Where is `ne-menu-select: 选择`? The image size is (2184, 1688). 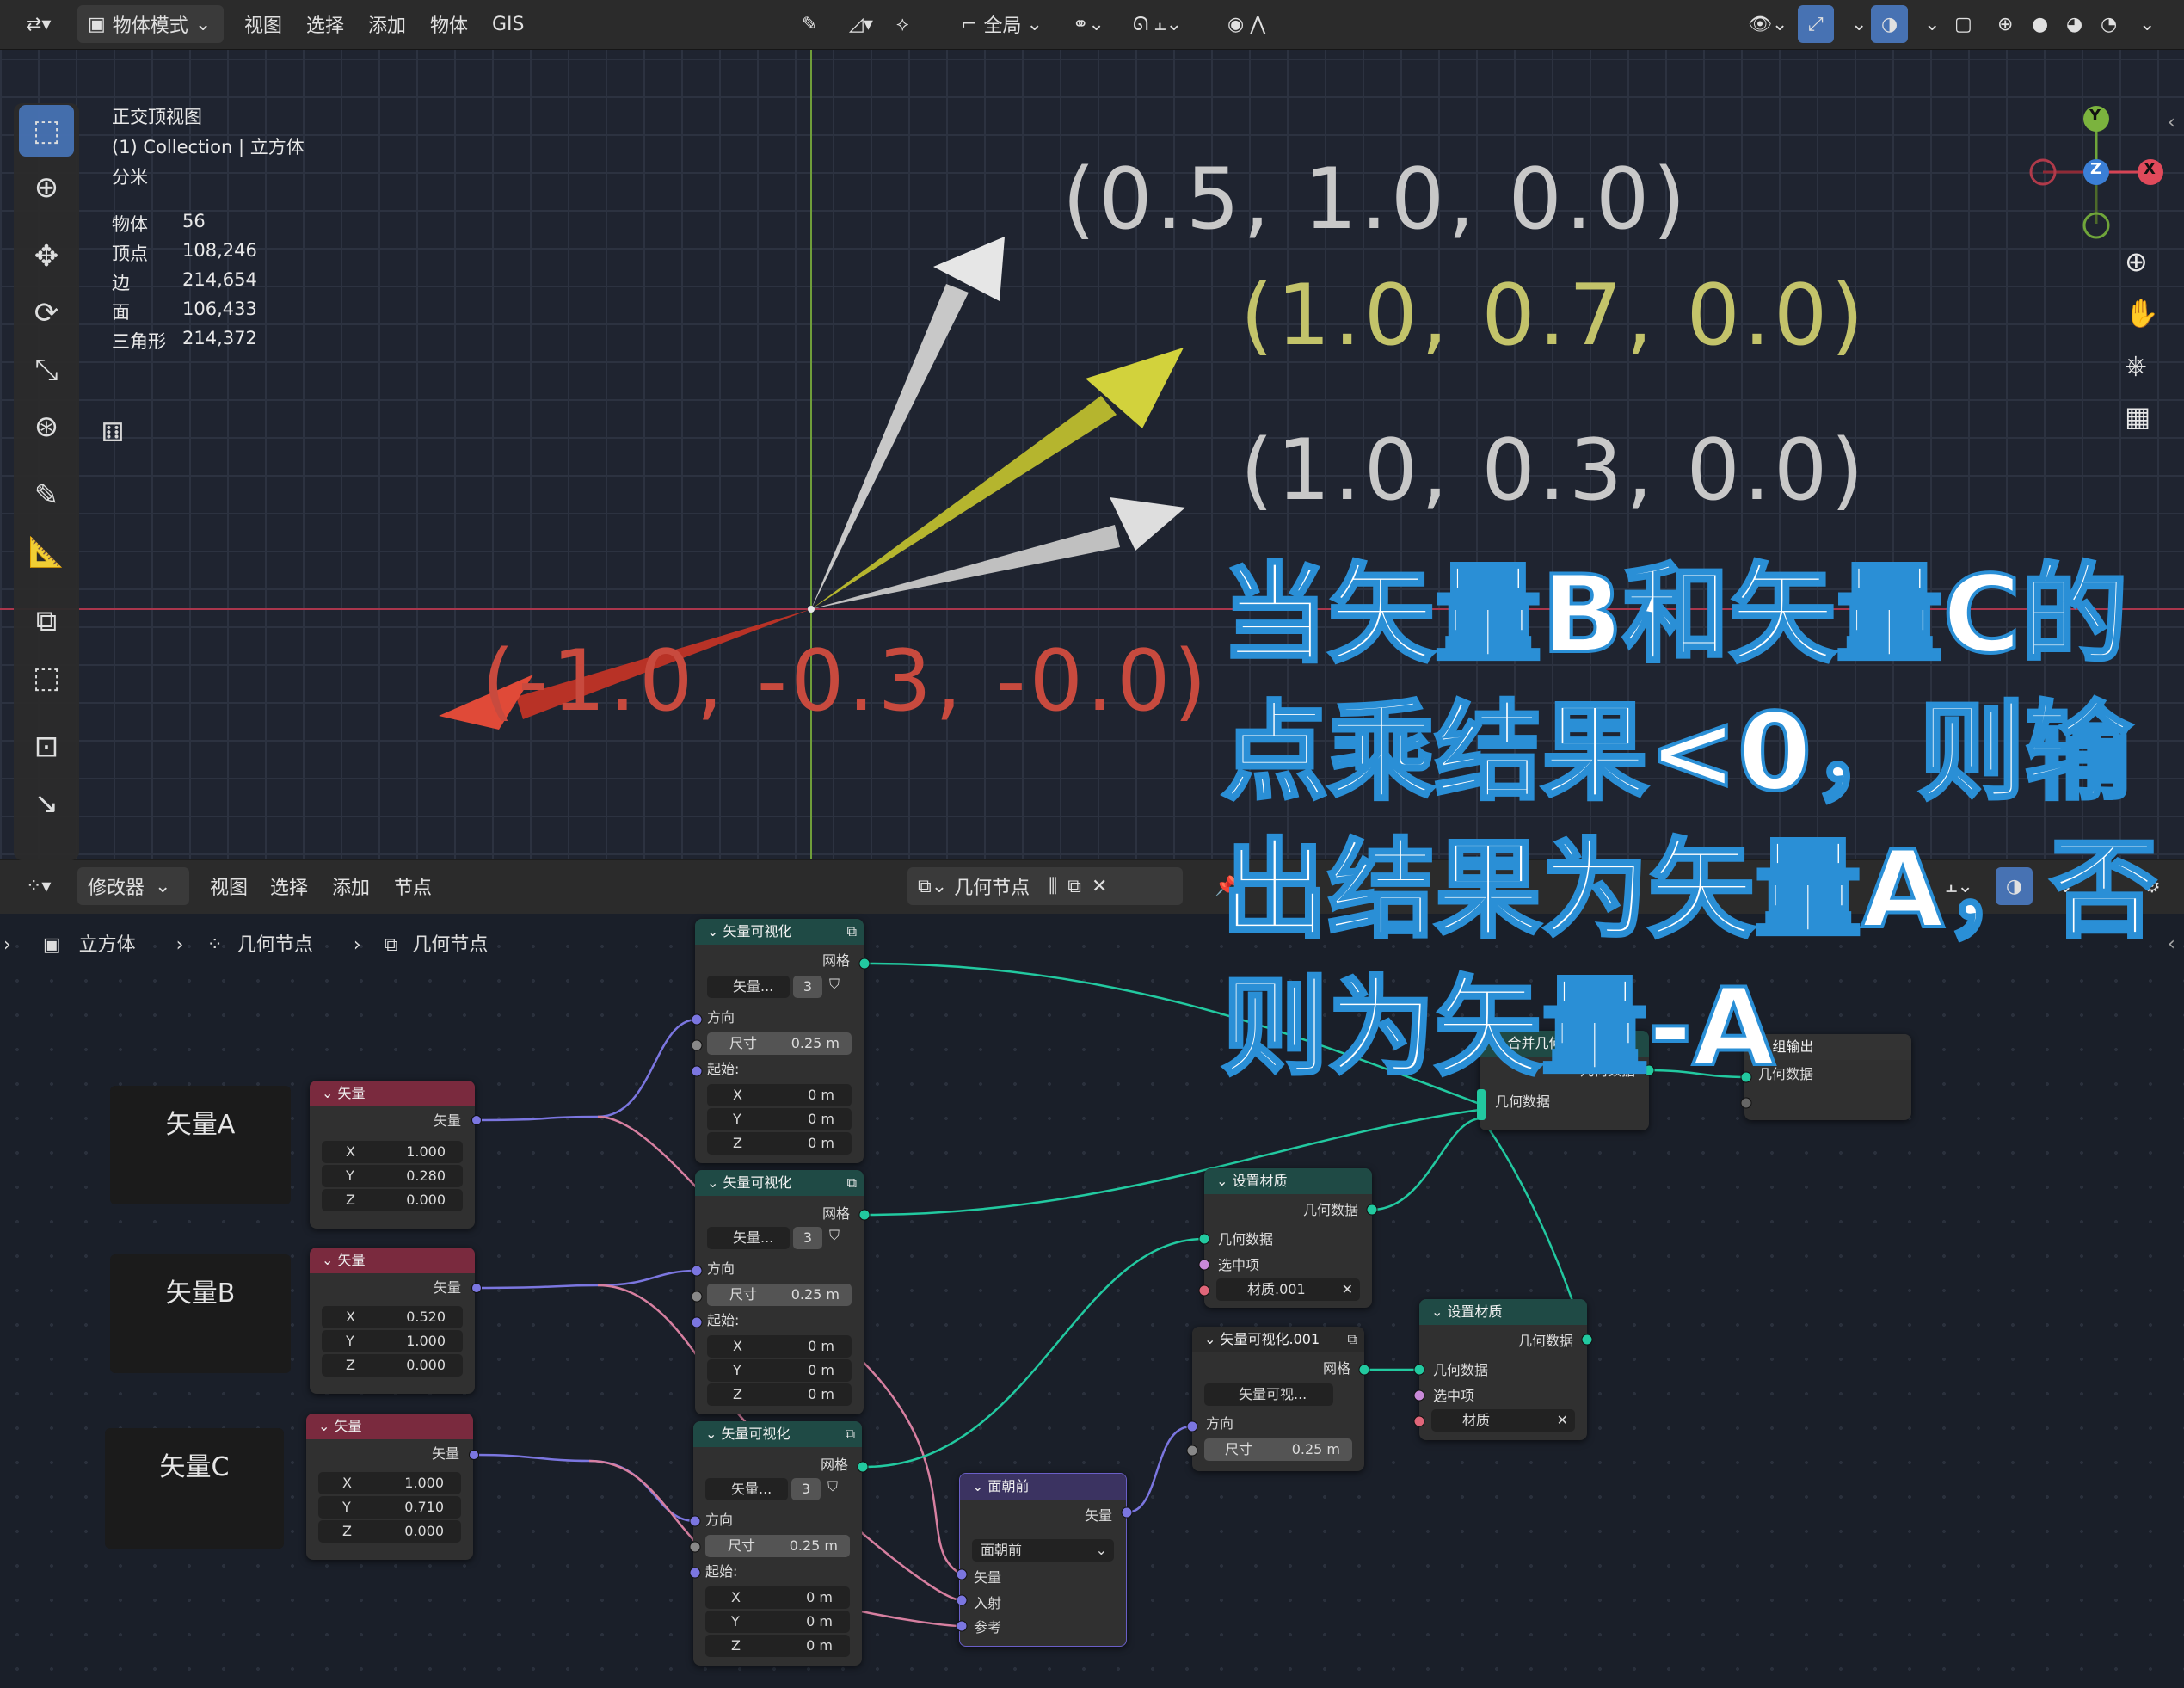
ne-menu-select: 选择 is located at coordinates (289, 886).